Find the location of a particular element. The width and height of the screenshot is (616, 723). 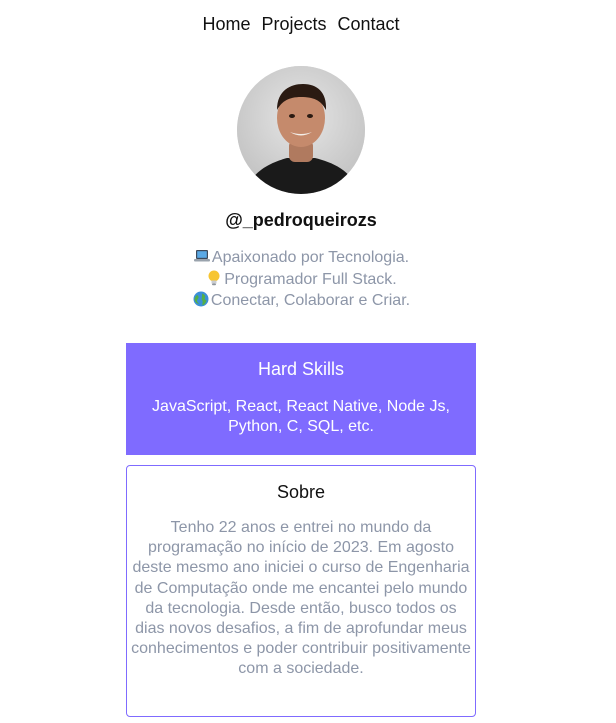

bio-line-connect: Conectar, Colaborar e Criar. is located at coordinates (301, 301).